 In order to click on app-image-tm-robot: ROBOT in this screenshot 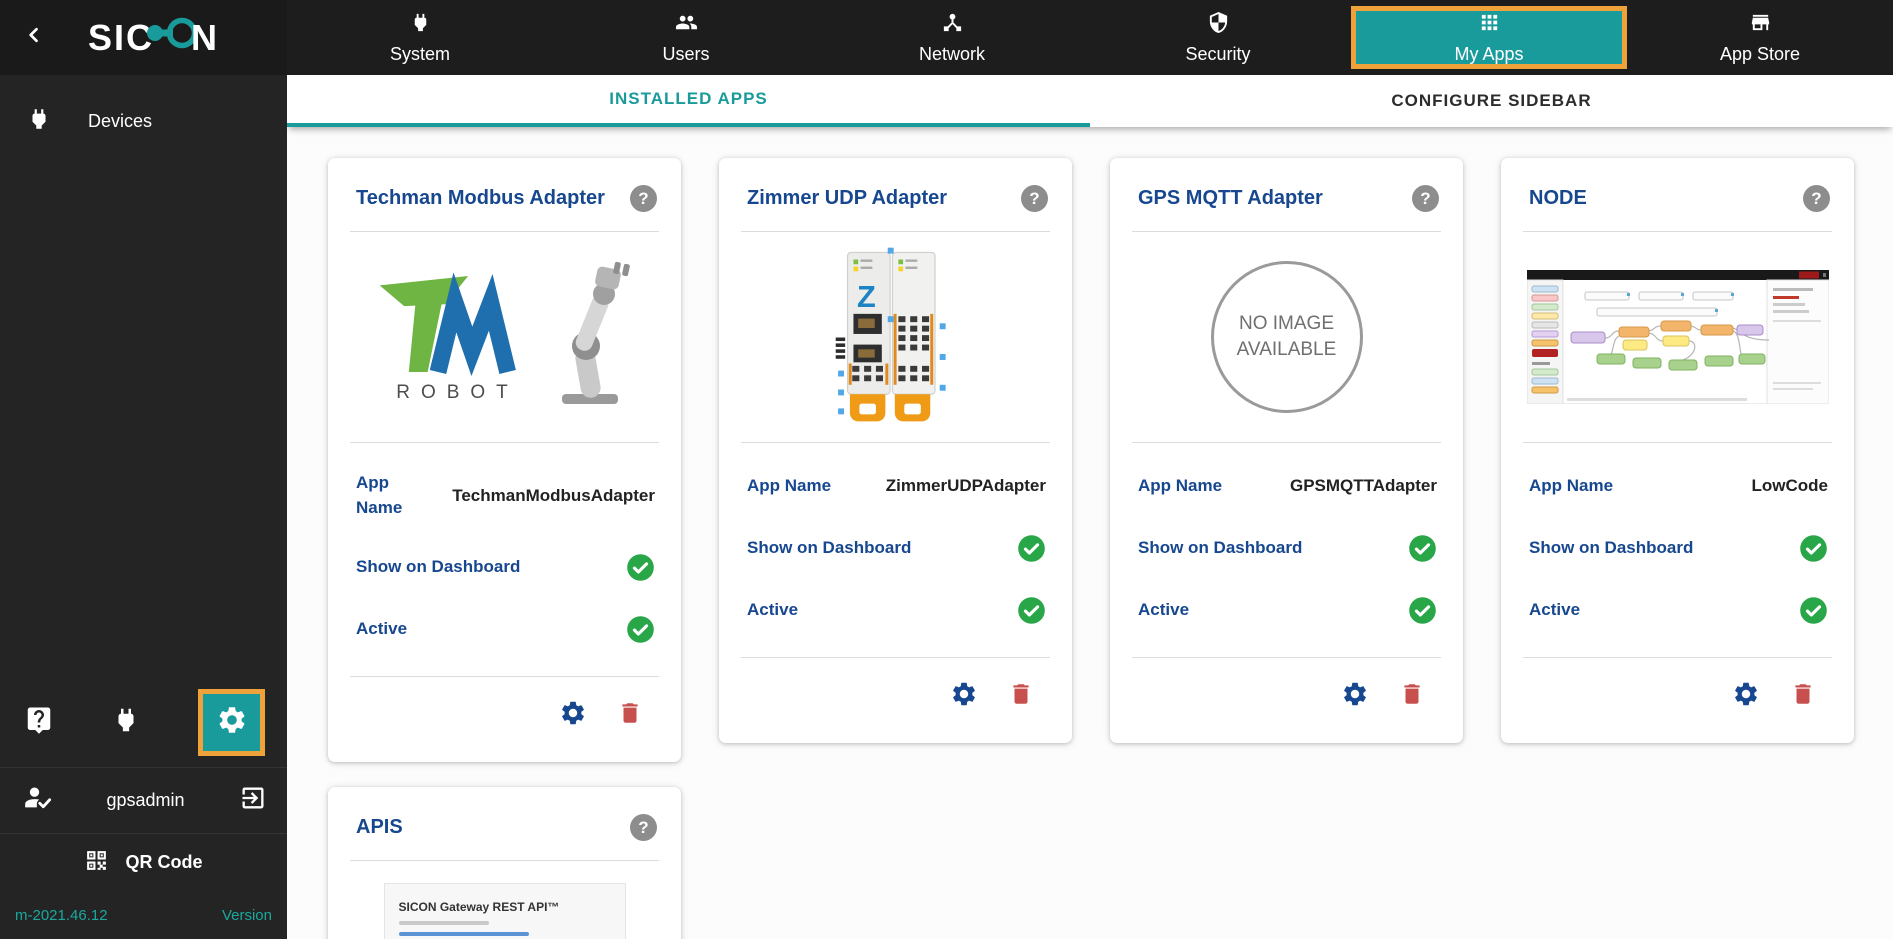, I will do `click(504, 337)`.